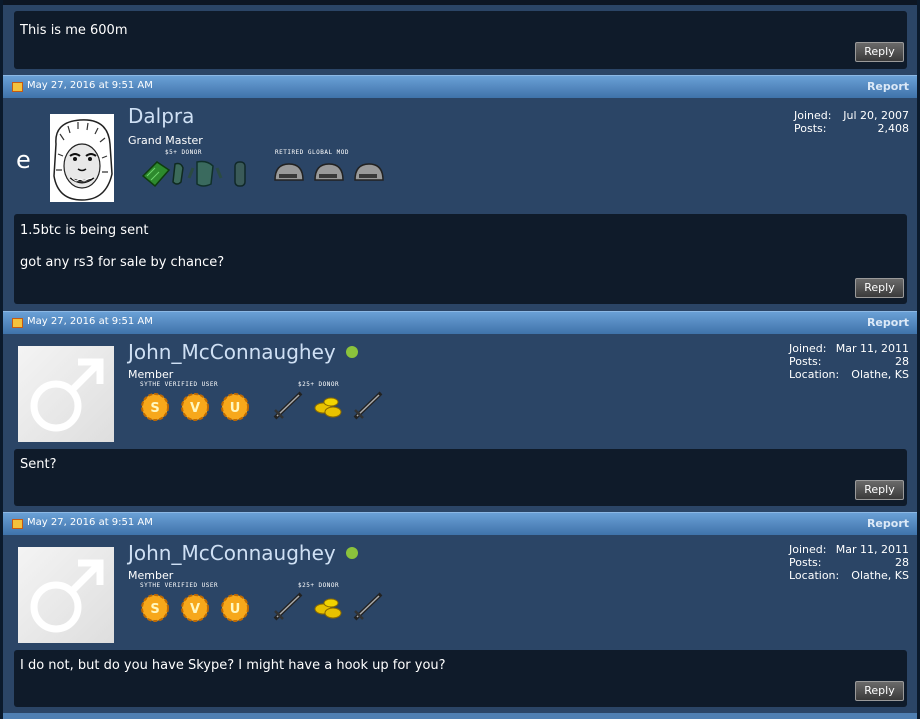 The image size is (920, 719). Describe the element at coordinates (161, 116) in the screenshot. I see `username: Dalpra` at that location.